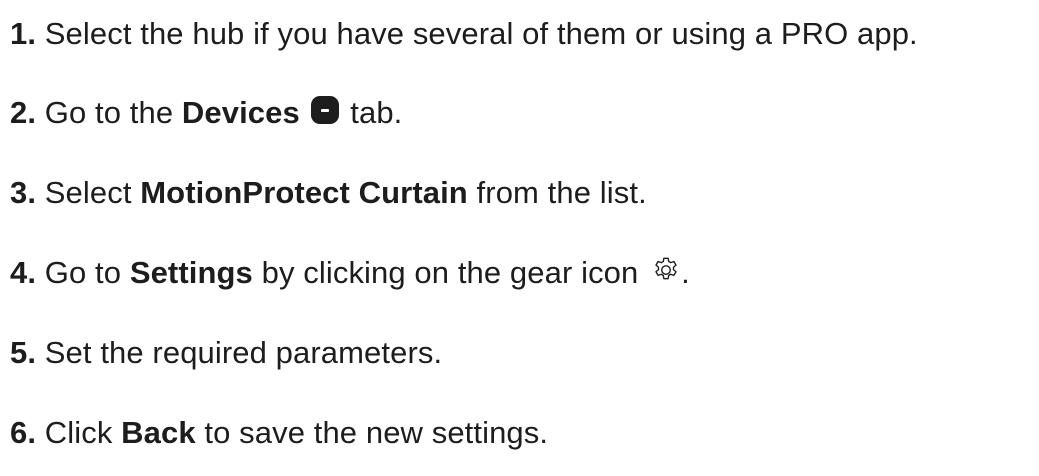 The image size is (1039, 476). What do you see at coordinates (109, 112) in the screenshot?
I see `step-text: Go to the` at bounding box center [109, 112].